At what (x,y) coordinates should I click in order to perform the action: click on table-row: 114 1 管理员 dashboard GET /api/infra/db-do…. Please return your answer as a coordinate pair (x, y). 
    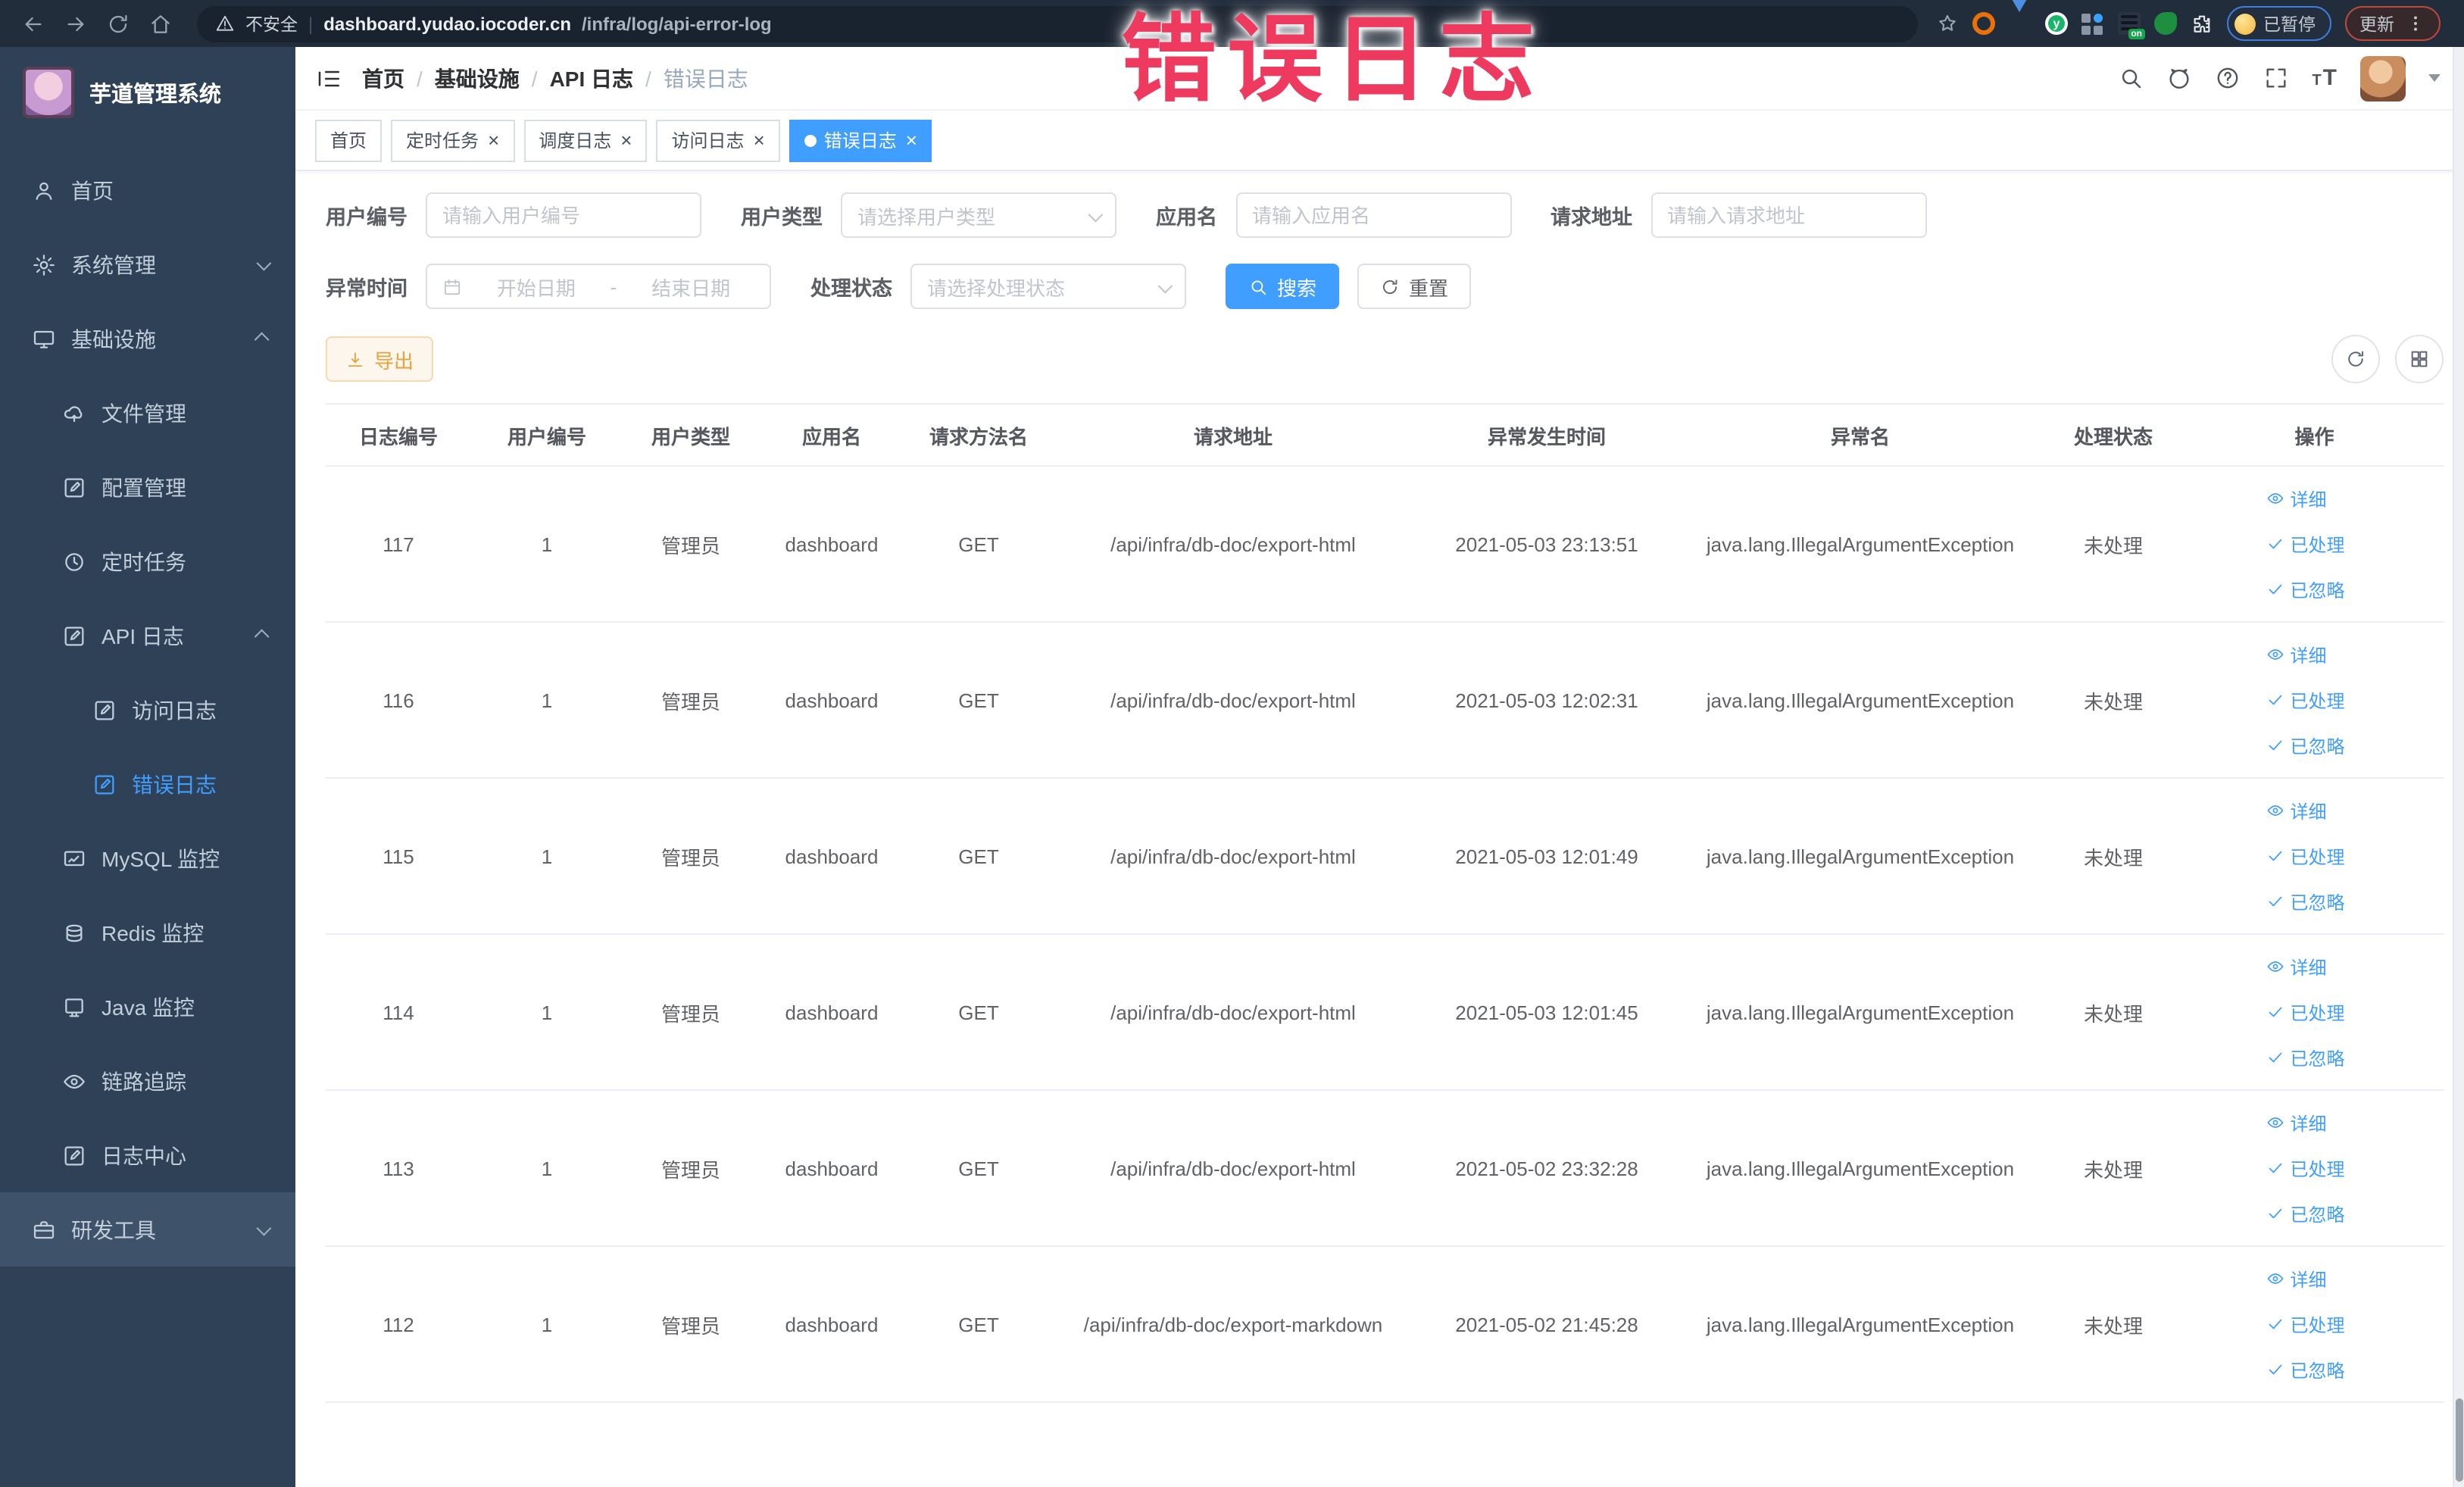
    Looking at the image, I should click on (1384, 1012).